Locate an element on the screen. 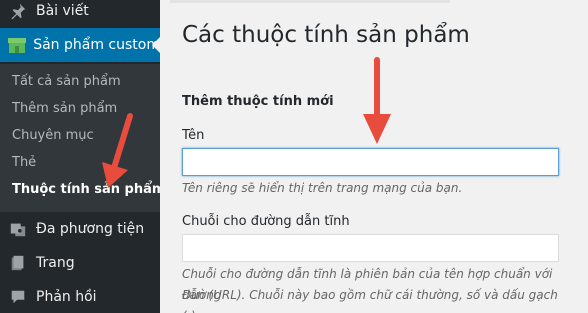 This screenshot has width=588, height=313. top-strip is located at coordinates (310, 1).